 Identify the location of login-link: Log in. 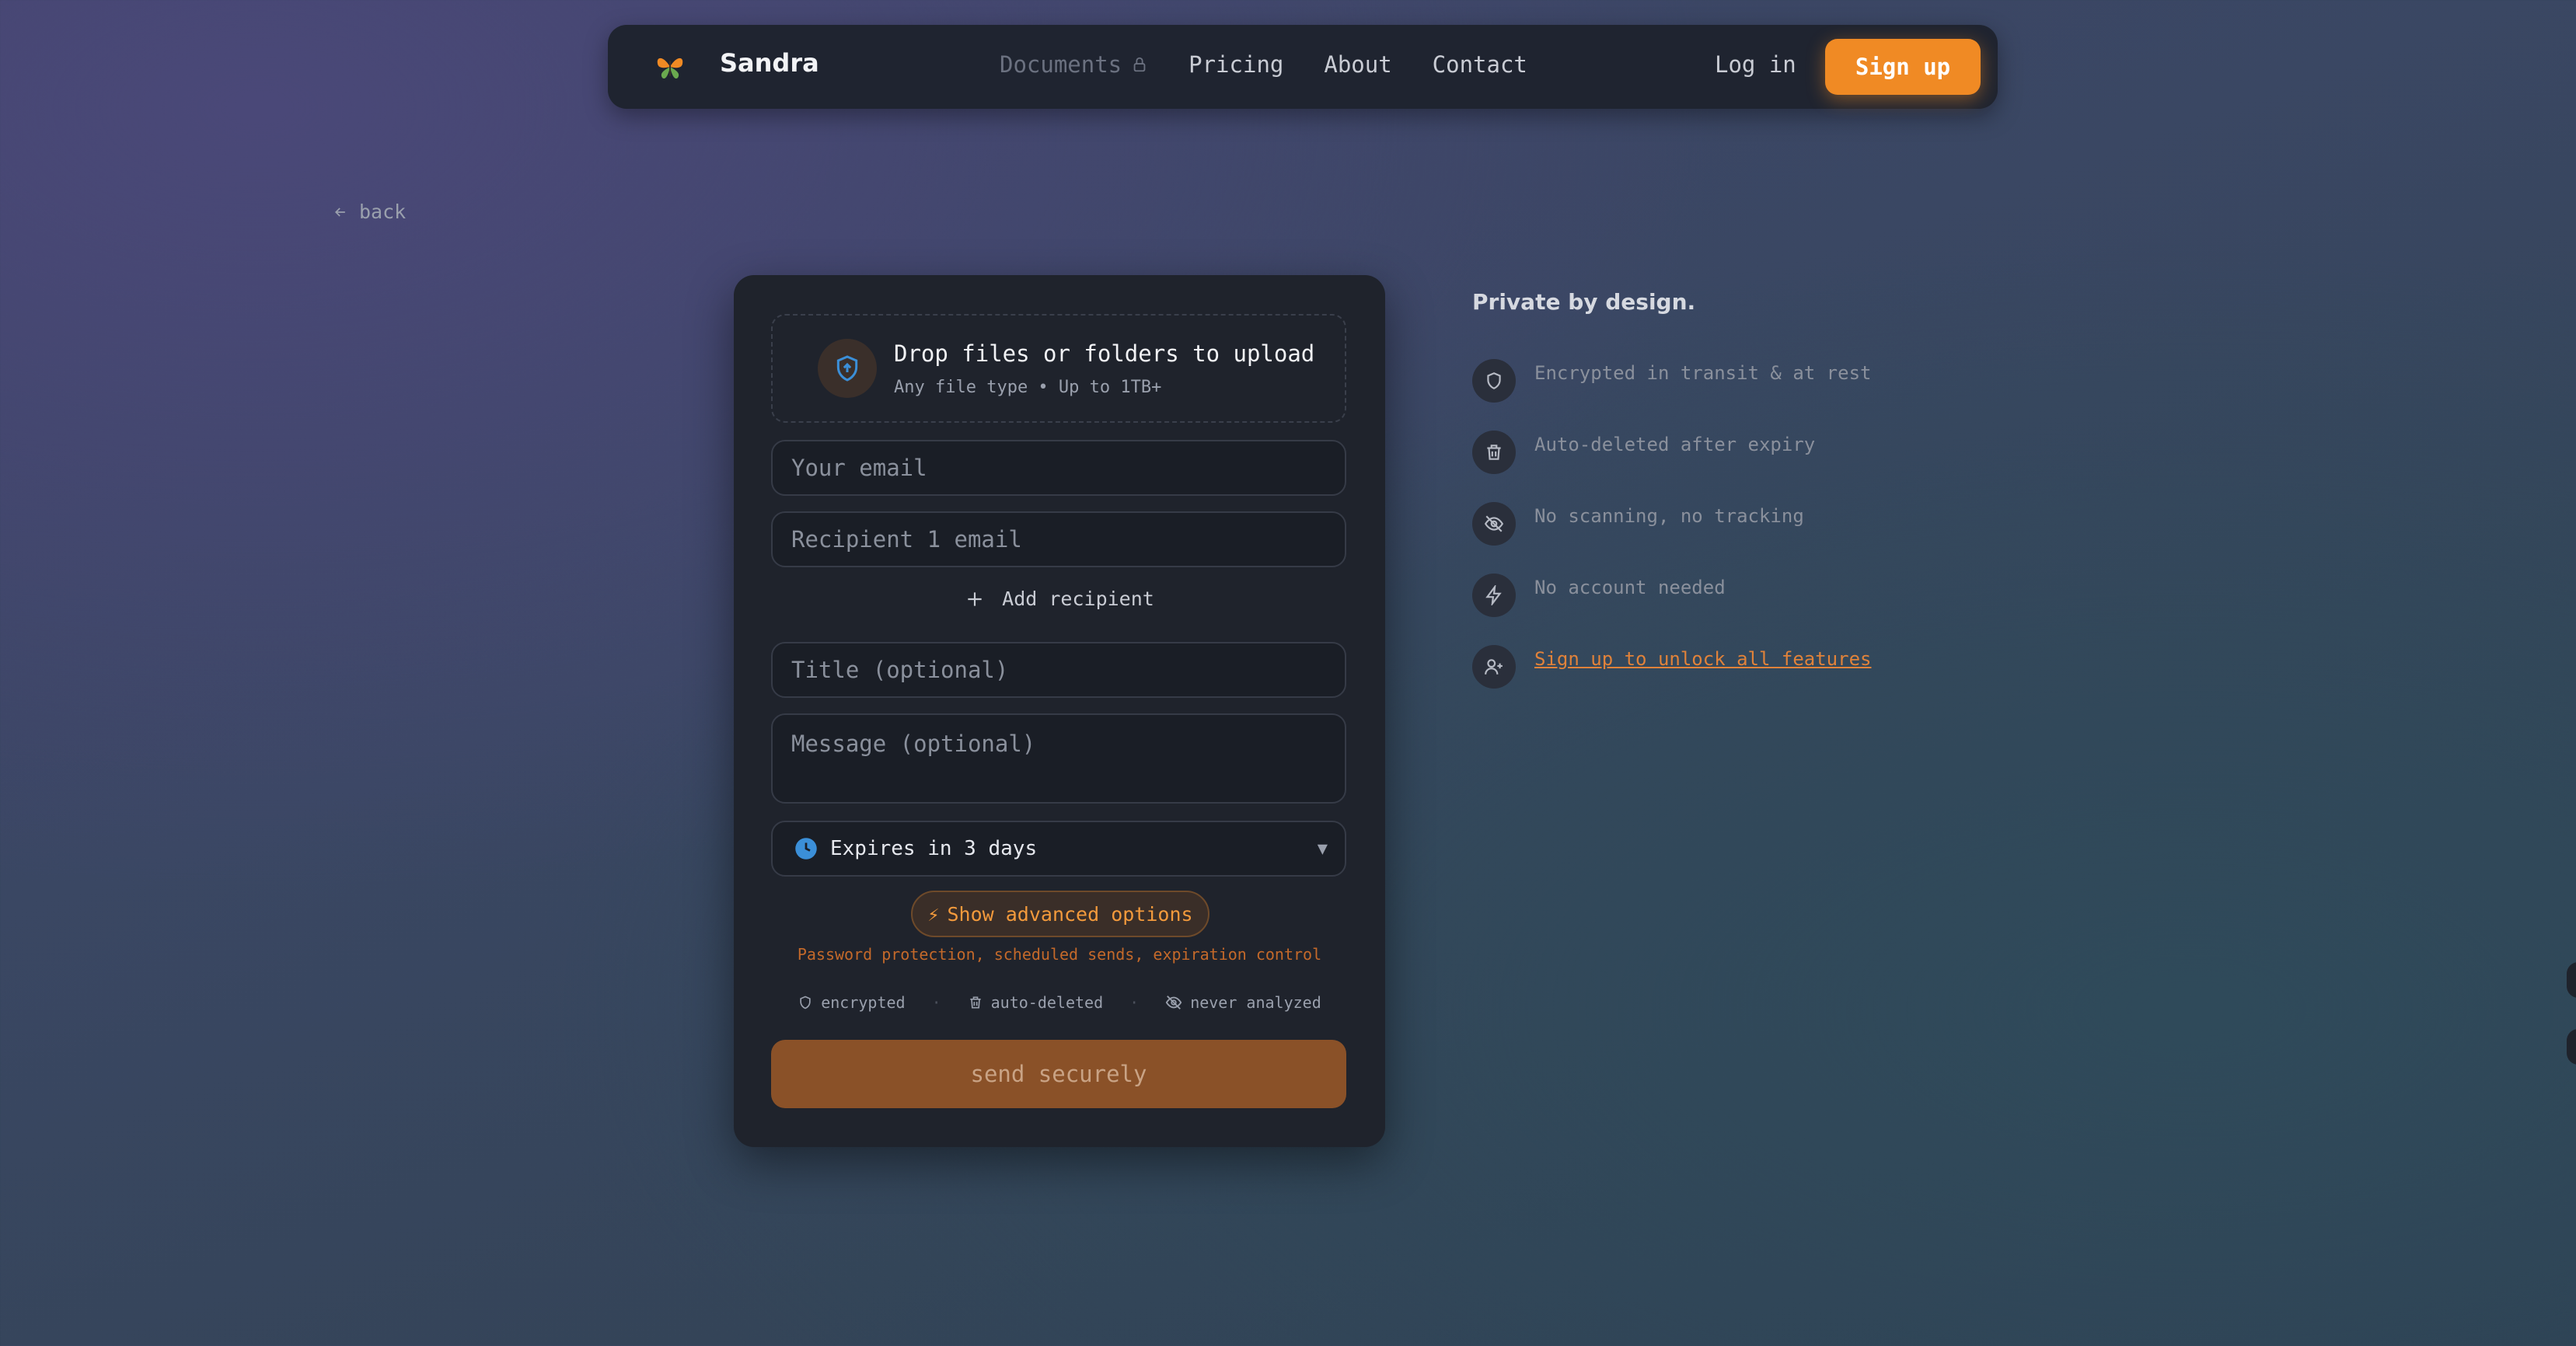
(1756, 64).